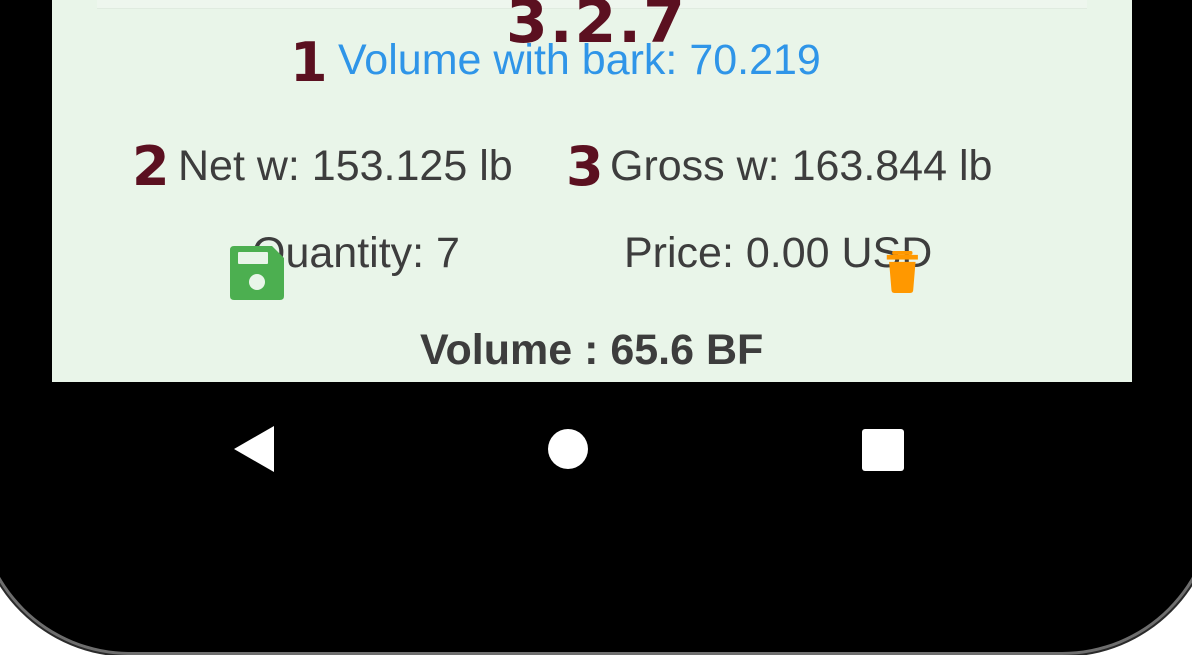 The image size is (1192, 655). Describe the element at coordinates (345, 166) in the screenshot. I see `net-weight-value: Net w: 153.125 lb` at that location.